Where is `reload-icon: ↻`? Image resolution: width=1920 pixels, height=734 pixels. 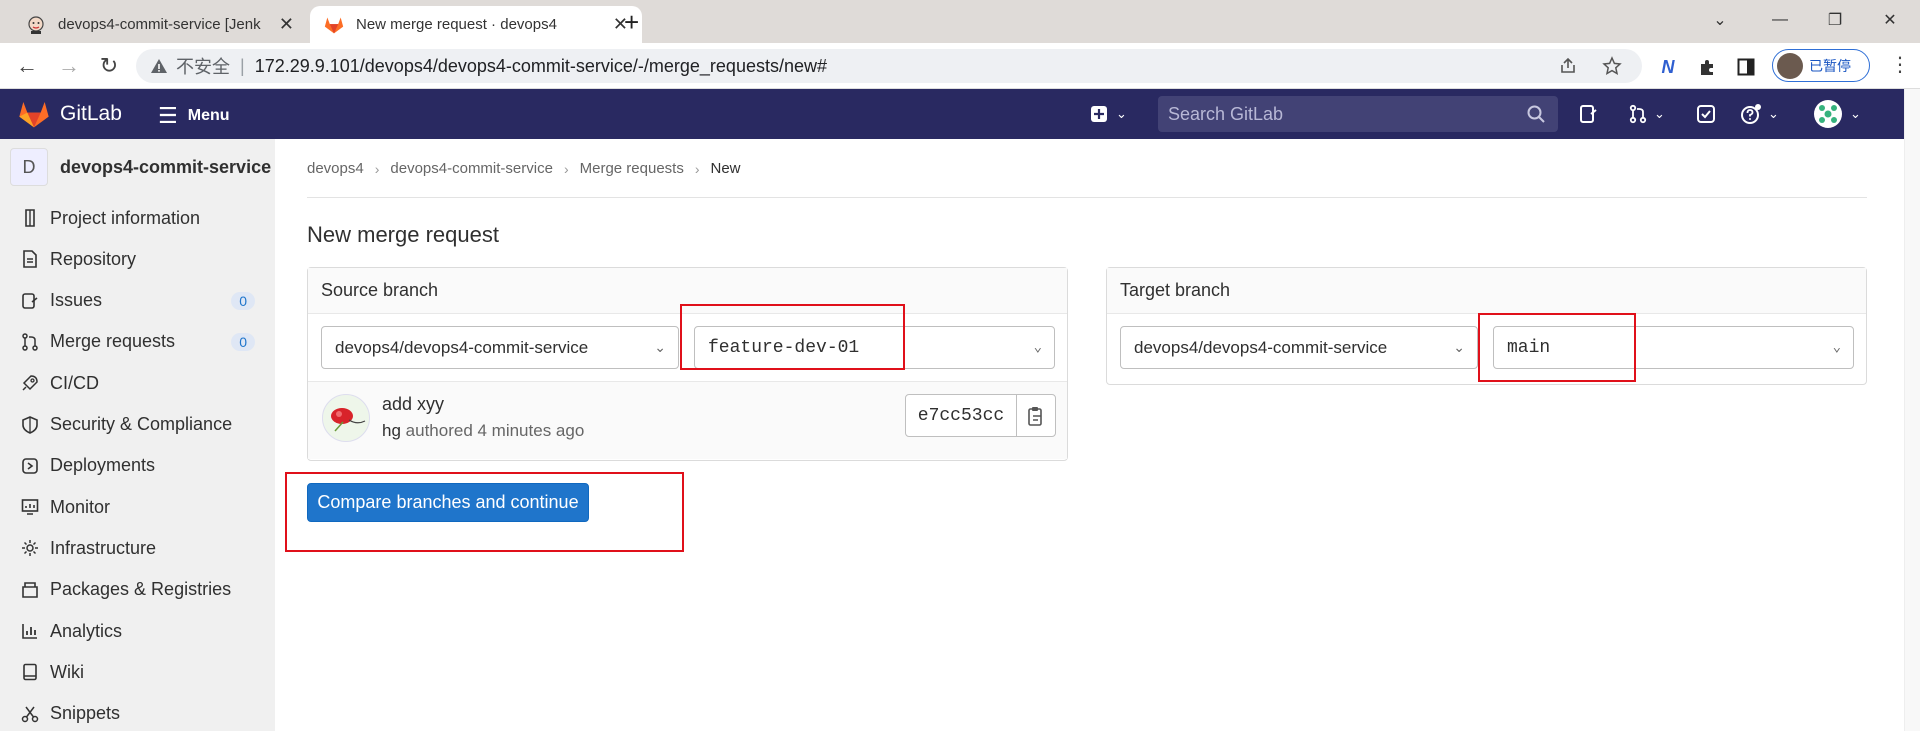
reload-icon: ↻ is located at coordinates (109, 66).